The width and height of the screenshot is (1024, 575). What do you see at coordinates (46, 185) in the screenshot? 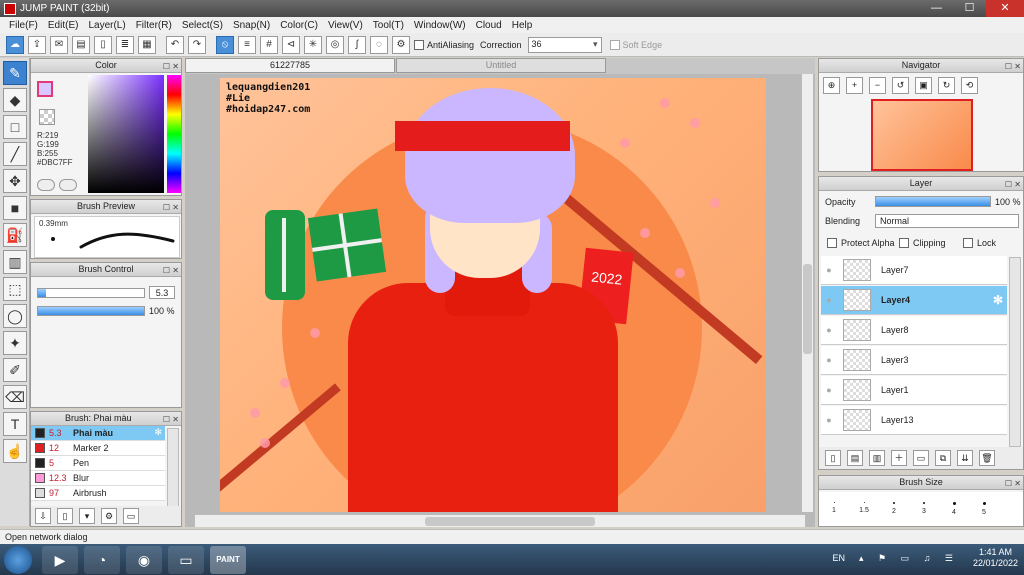
I see `color-palette-button` at bounding box center [46, 185].